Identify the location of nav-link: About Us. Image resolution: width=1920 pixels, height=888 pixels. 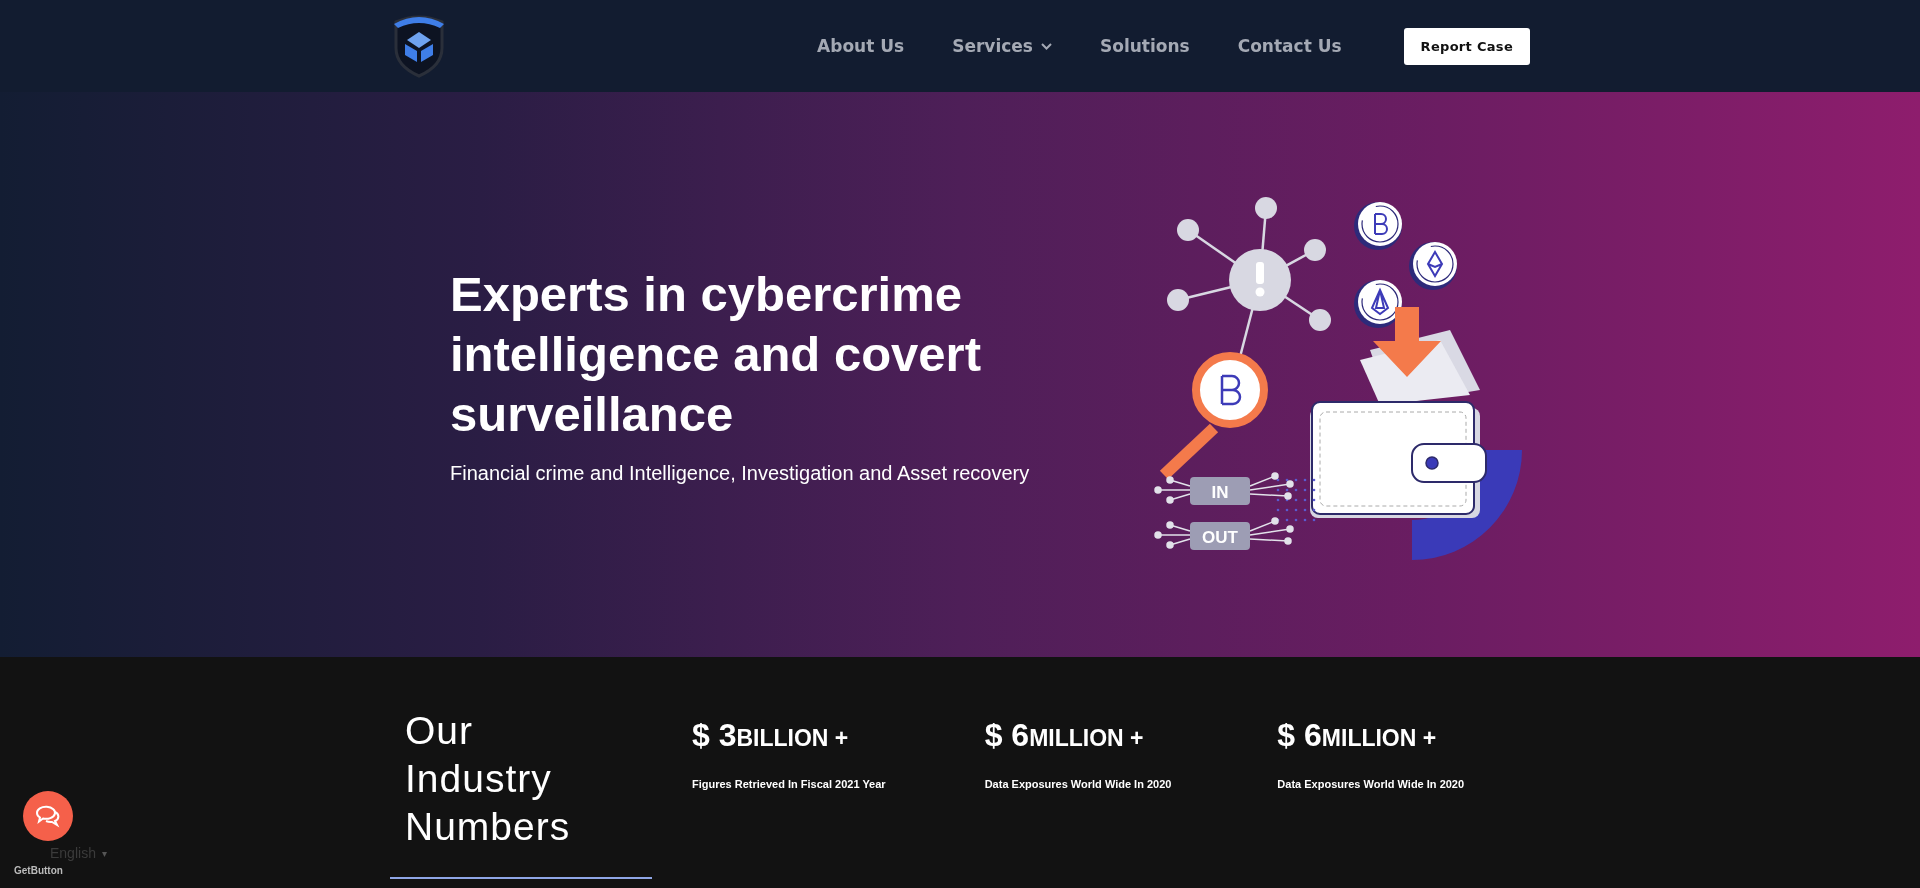
(861, 46).